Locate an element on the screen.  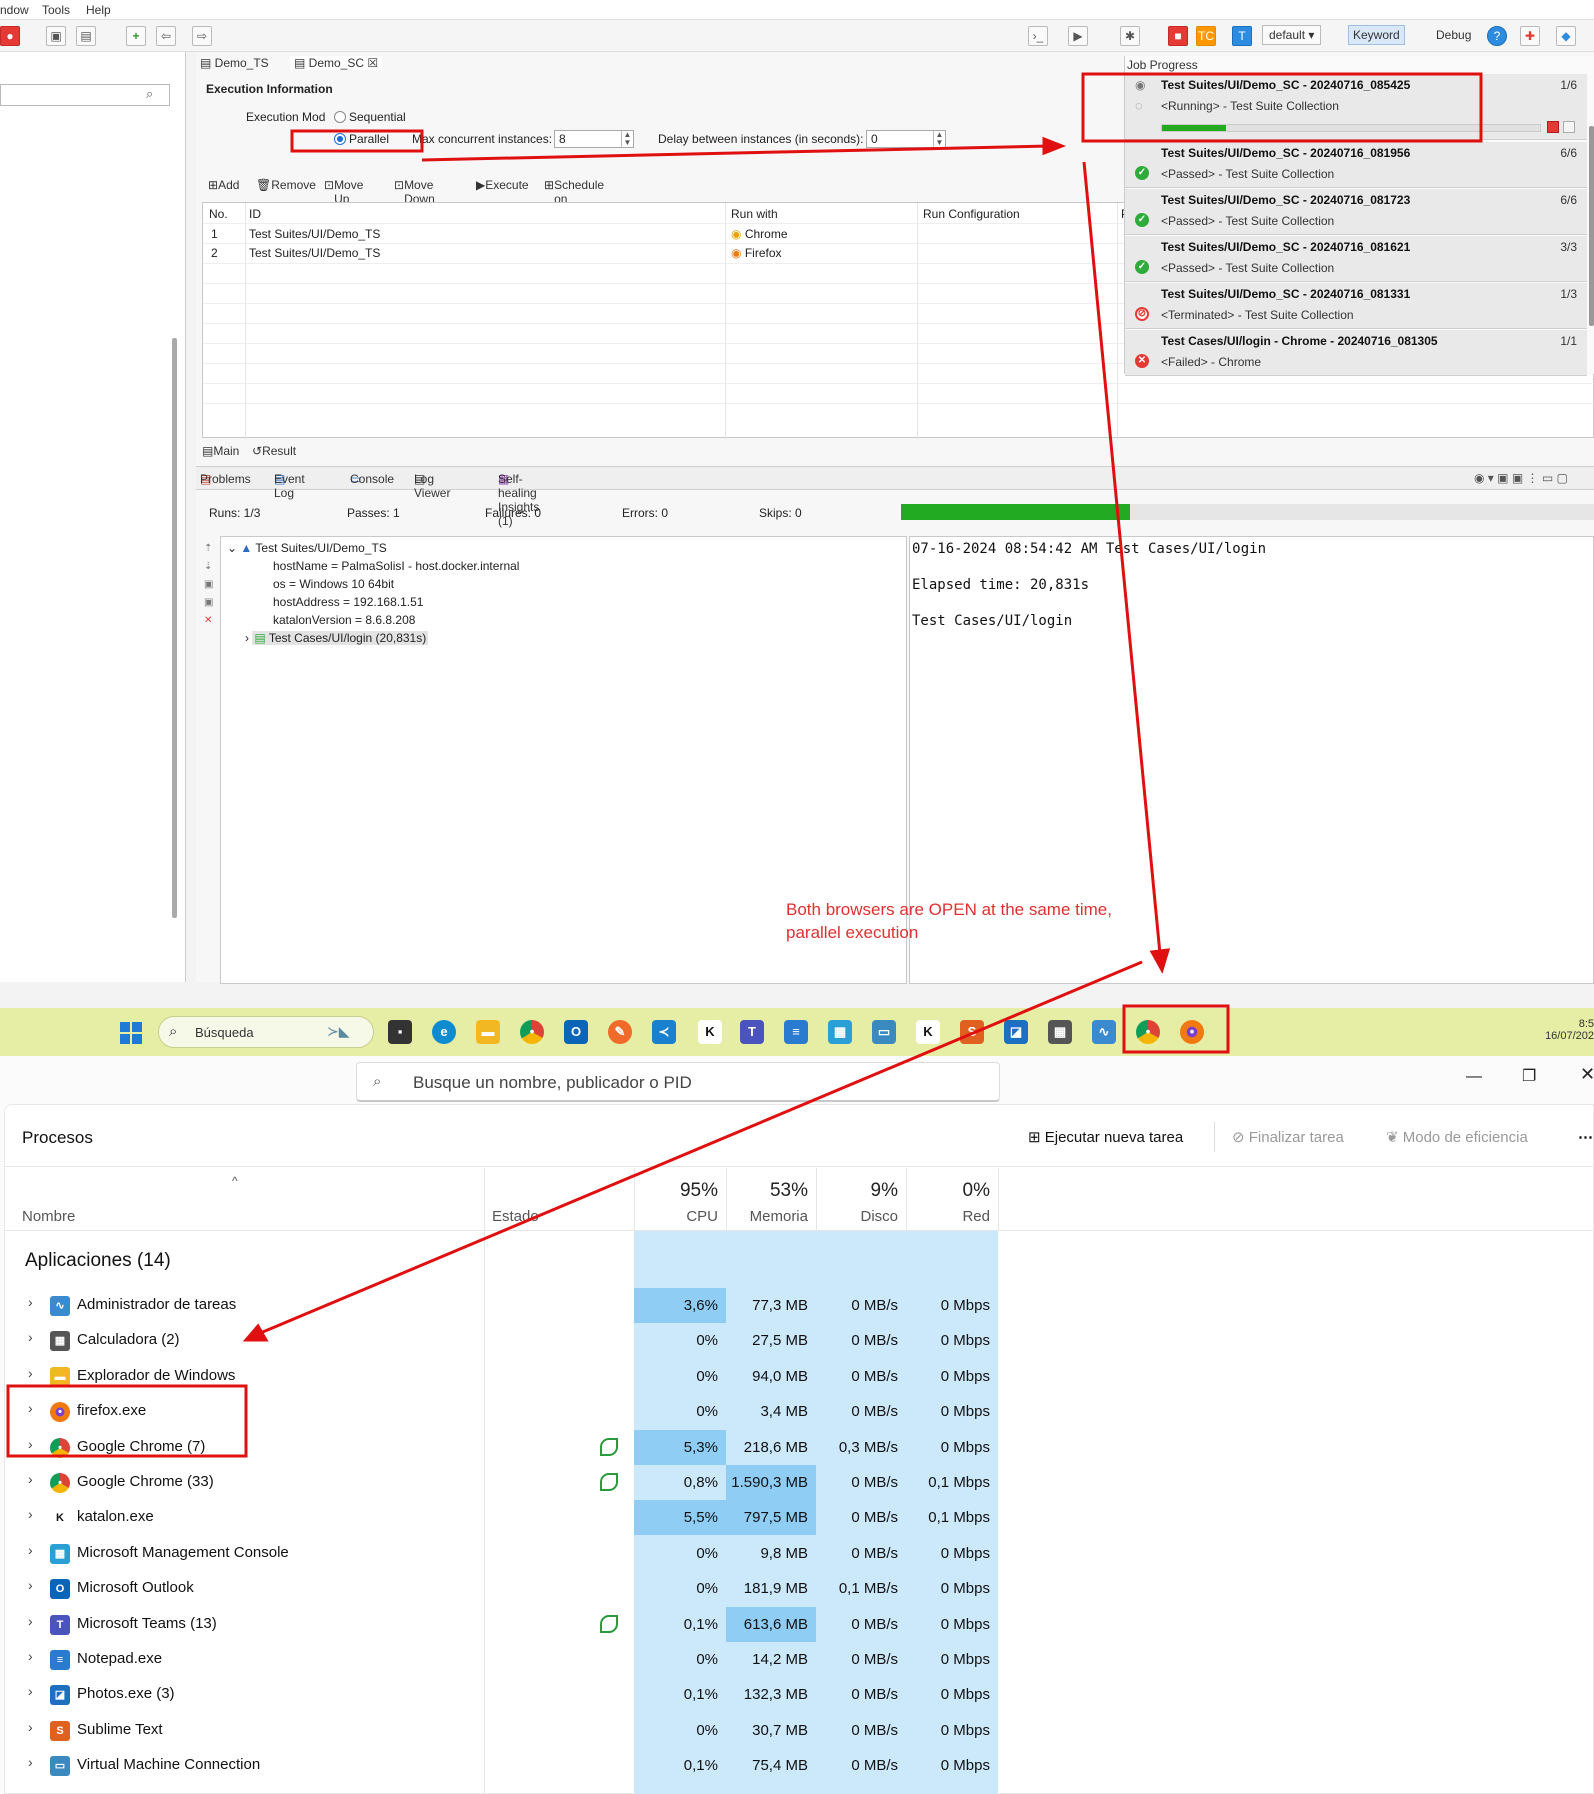
taskbar-browsers-highlight-box is located at coordinates (1176, 1029).